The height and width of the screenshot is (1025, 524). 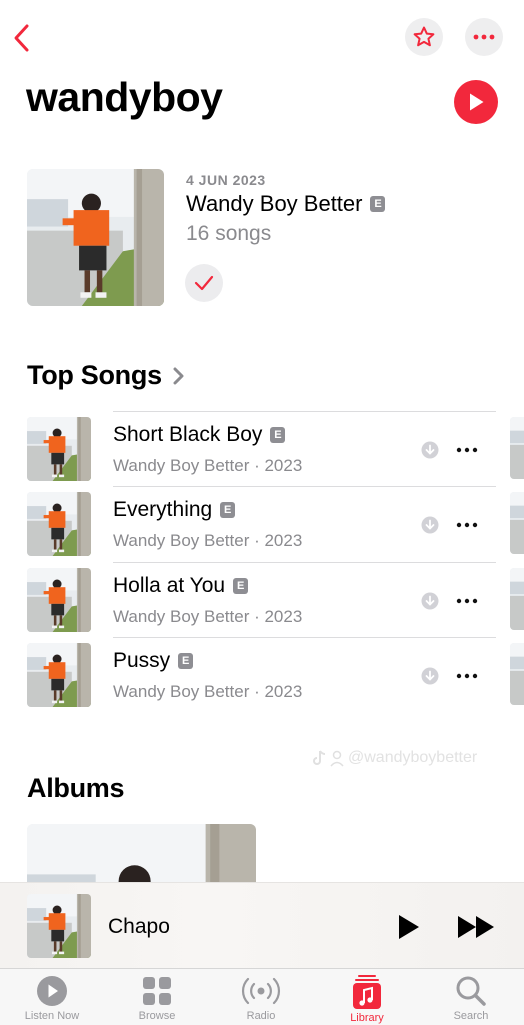 I want to click on tab-search: Search, so click(x=471, y=998).